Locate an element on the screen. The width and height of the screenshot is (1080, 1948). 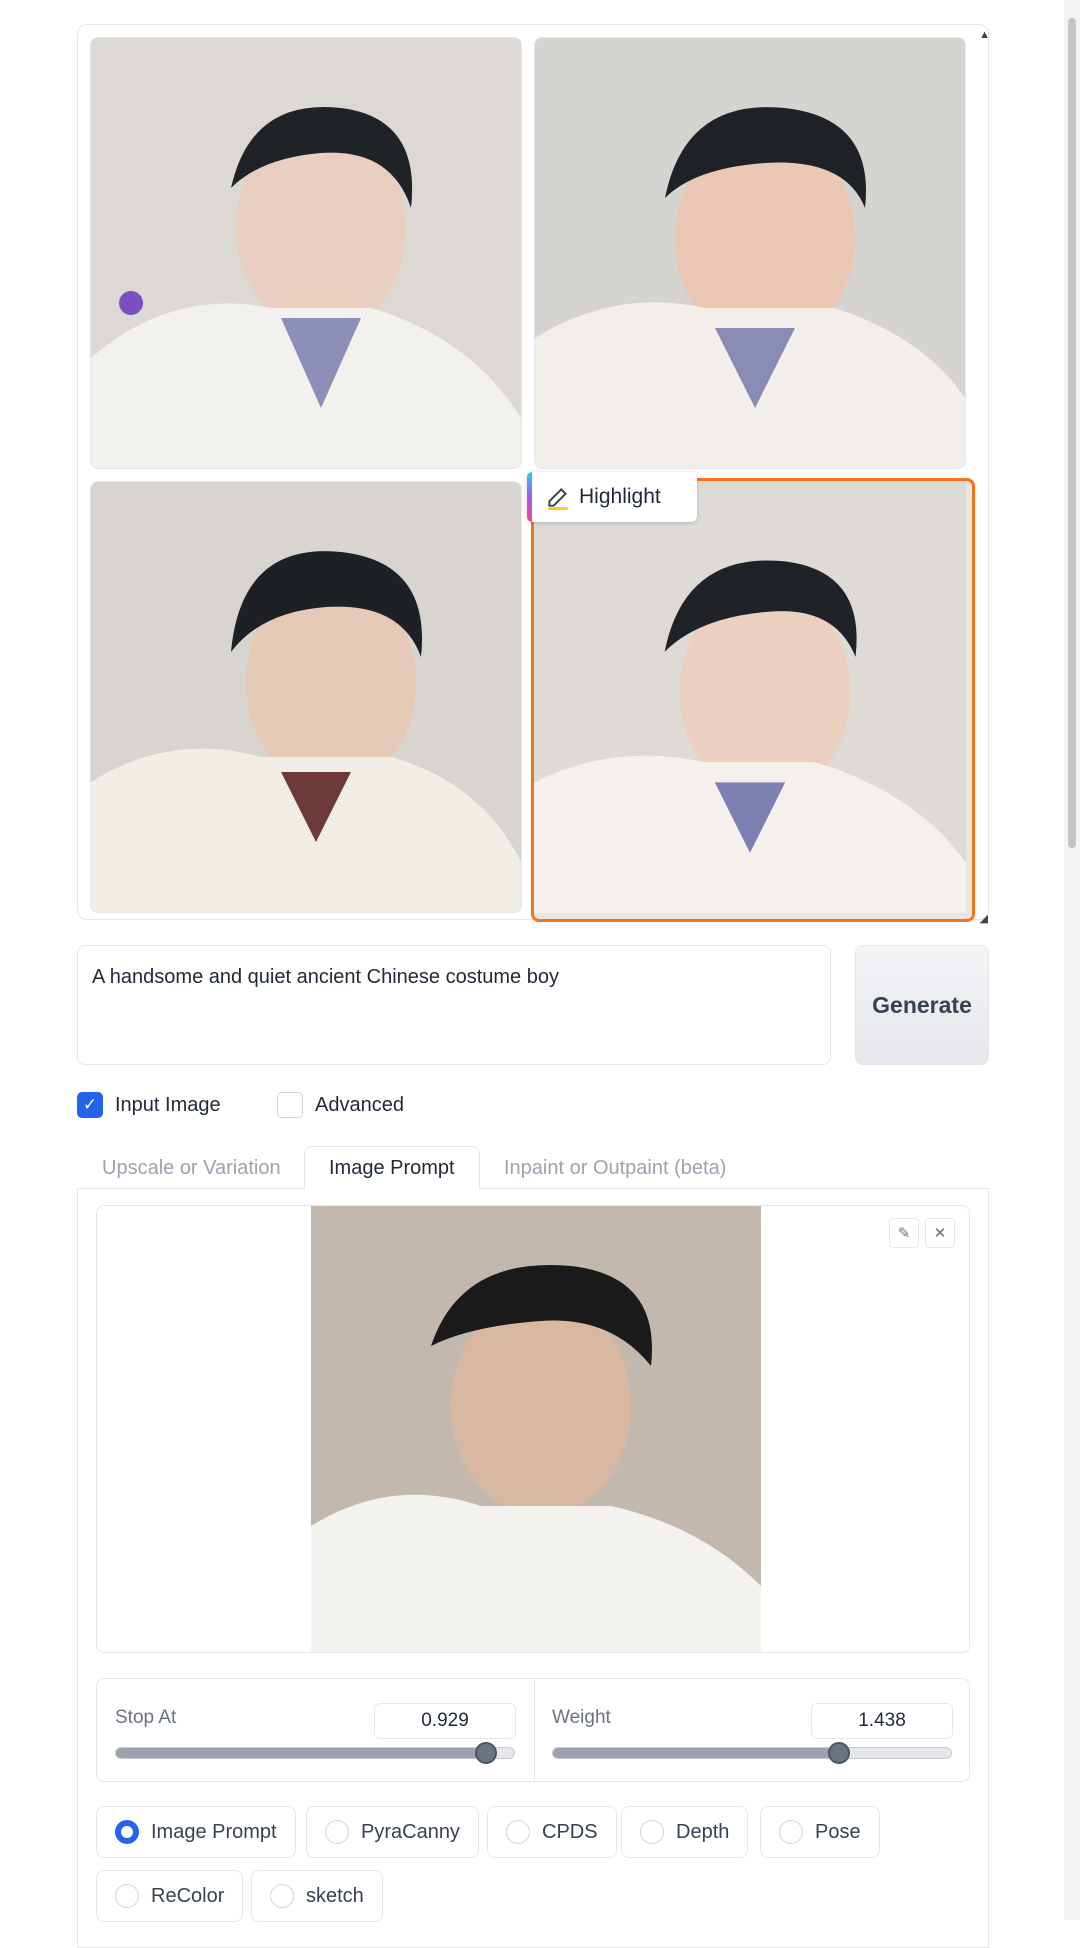
close-icon: ✕ is located at coordinates (940, 1233).